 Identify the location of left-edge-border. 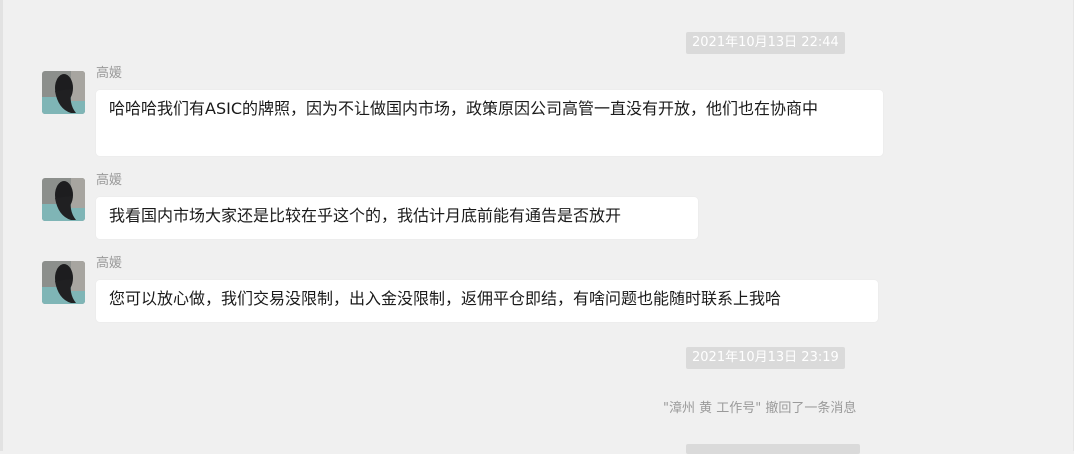
(1, 225).